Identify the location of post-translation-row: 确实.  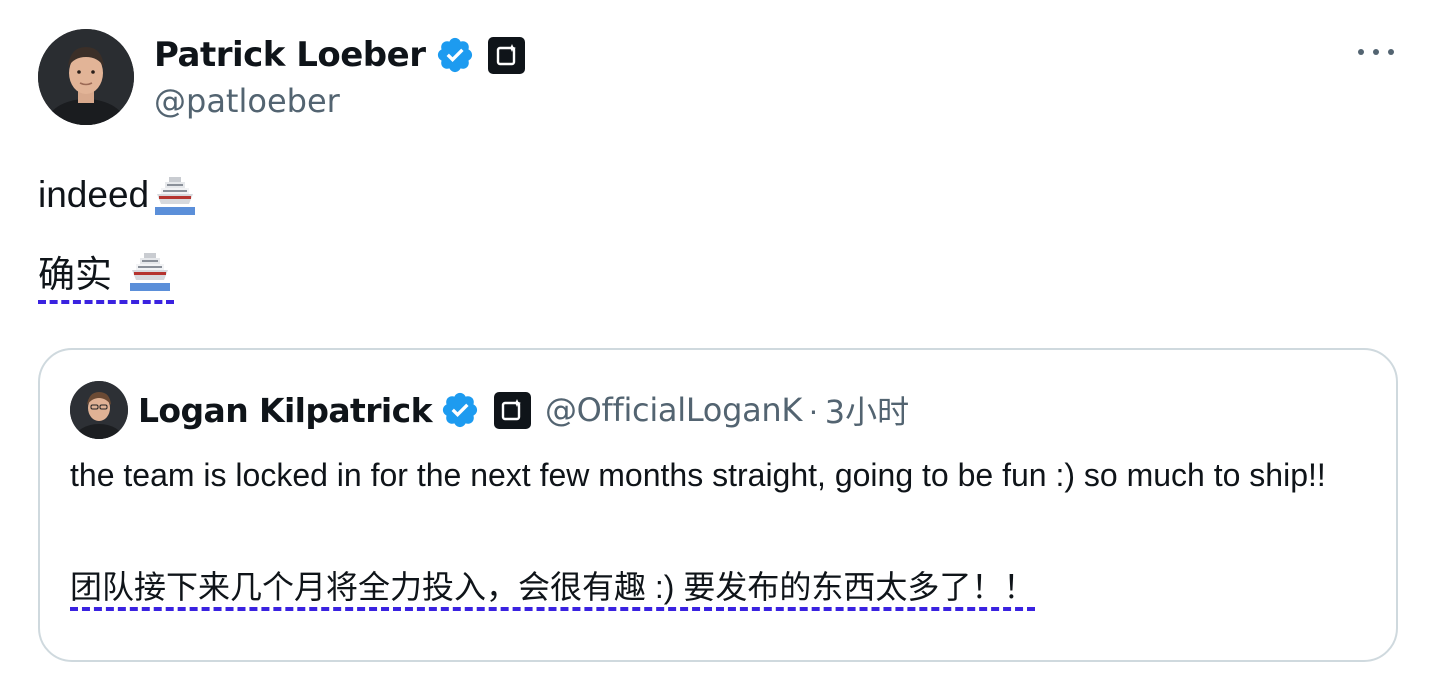
(106, 274).